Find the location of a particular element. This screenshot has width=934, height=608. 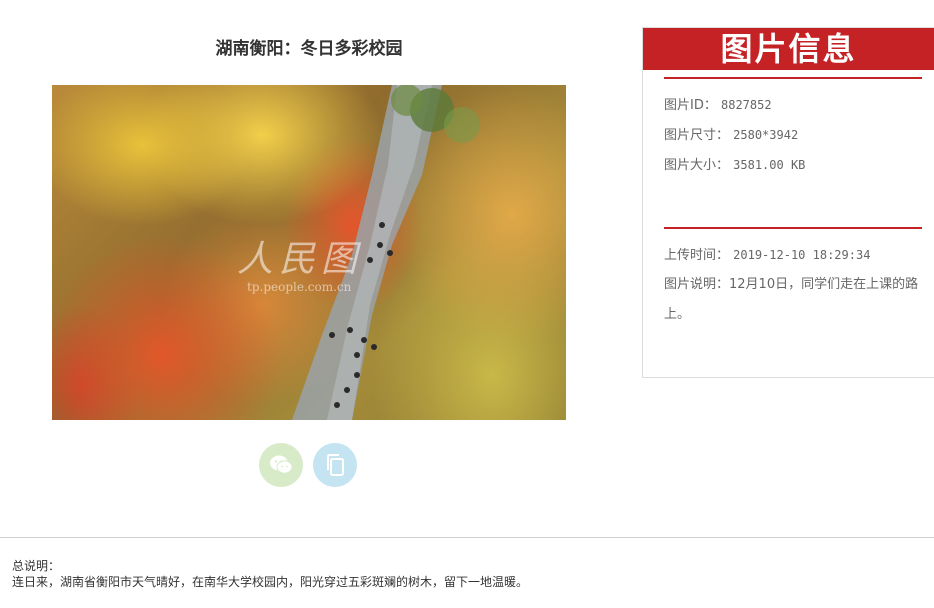

info-row-size: 图片尺寸： 2580*3942 is located at coordinates (794, 135).